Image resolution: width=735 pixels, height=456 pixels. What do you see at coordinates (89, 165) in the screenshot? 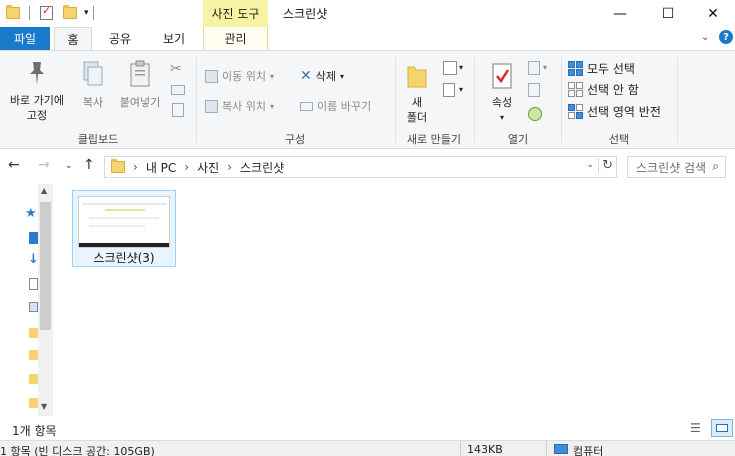
I see `up-arrow-icon: ↑` at bounding box center [89, 165].